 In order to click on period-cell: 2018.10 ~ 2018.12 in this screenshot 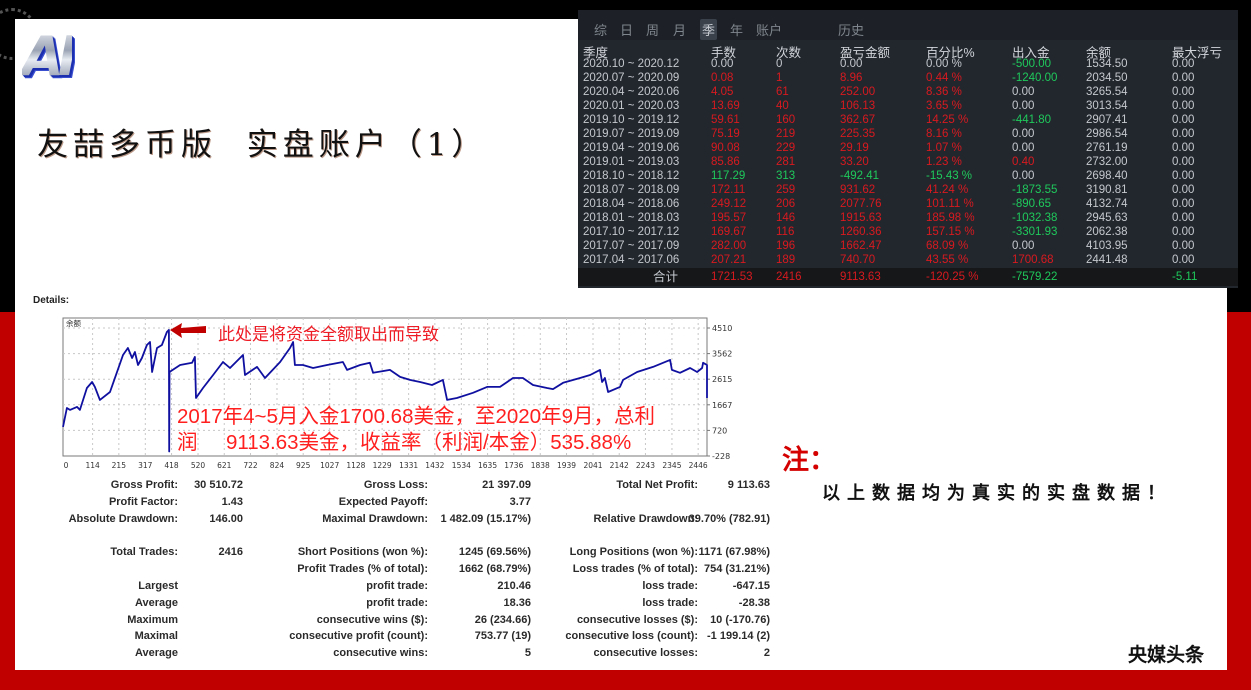, I will do `click(631, 176)`.